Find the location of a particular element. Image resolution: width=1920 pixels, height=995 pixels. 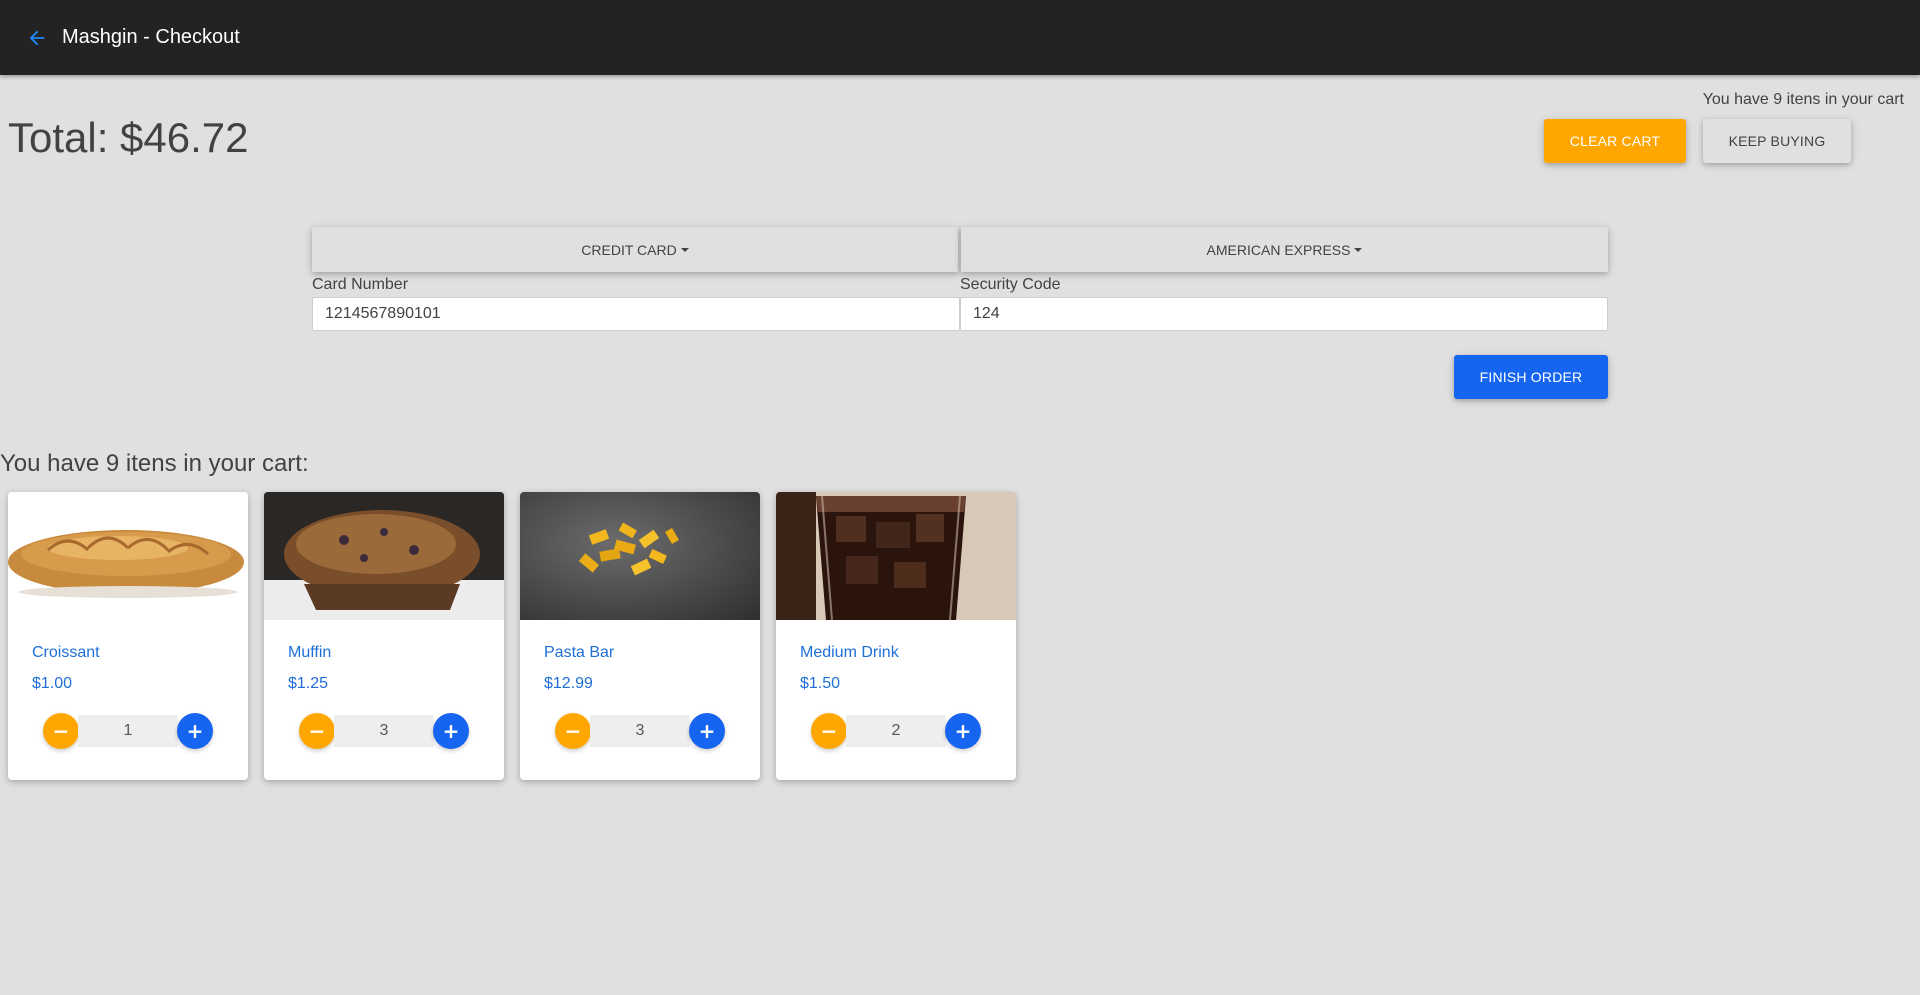

payment-method-label: CREDIT CARD is located at coordinates (629, 249).